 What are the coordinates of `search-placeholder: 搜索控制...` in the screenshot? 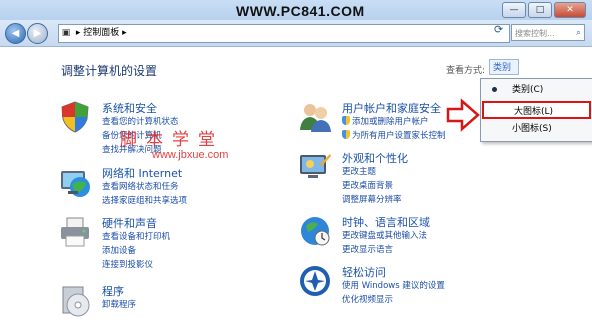 It's located at (535, 33).